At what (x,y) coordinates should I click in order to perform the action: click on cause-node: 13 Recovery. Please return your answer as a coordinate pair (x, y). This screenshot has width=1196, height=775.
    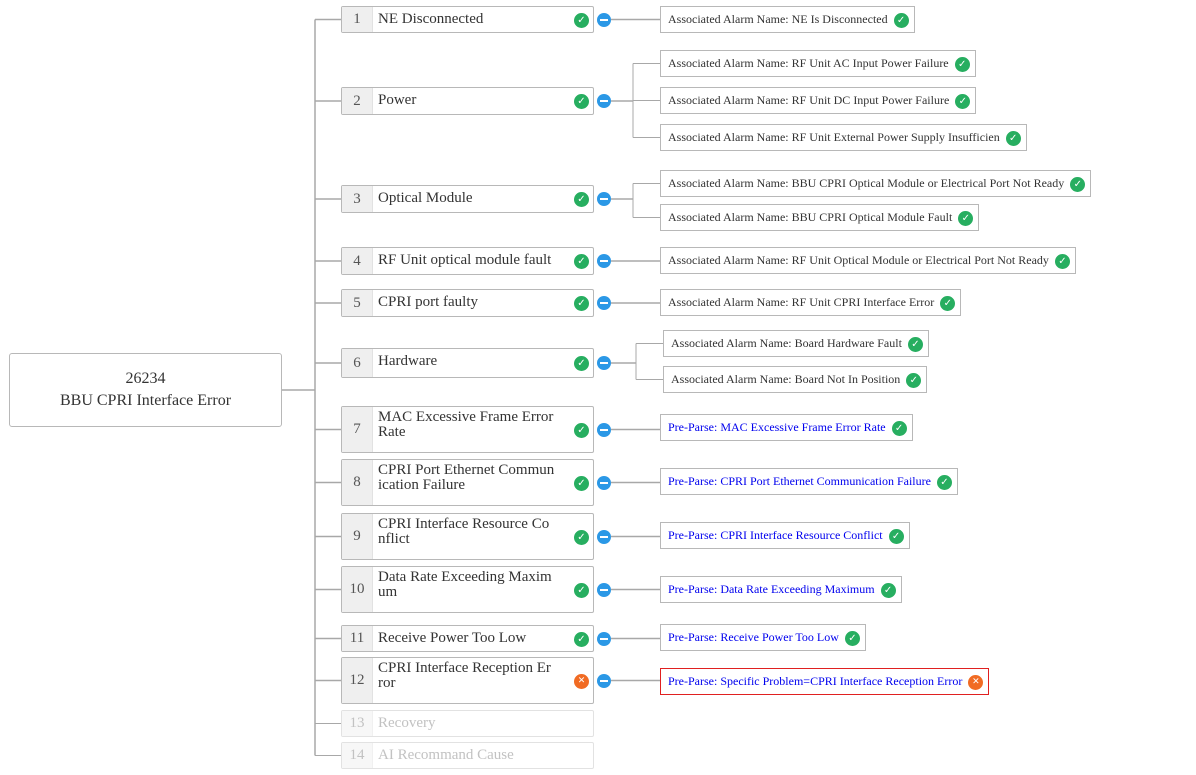
    Looking at the image, I should click on (467, 723).